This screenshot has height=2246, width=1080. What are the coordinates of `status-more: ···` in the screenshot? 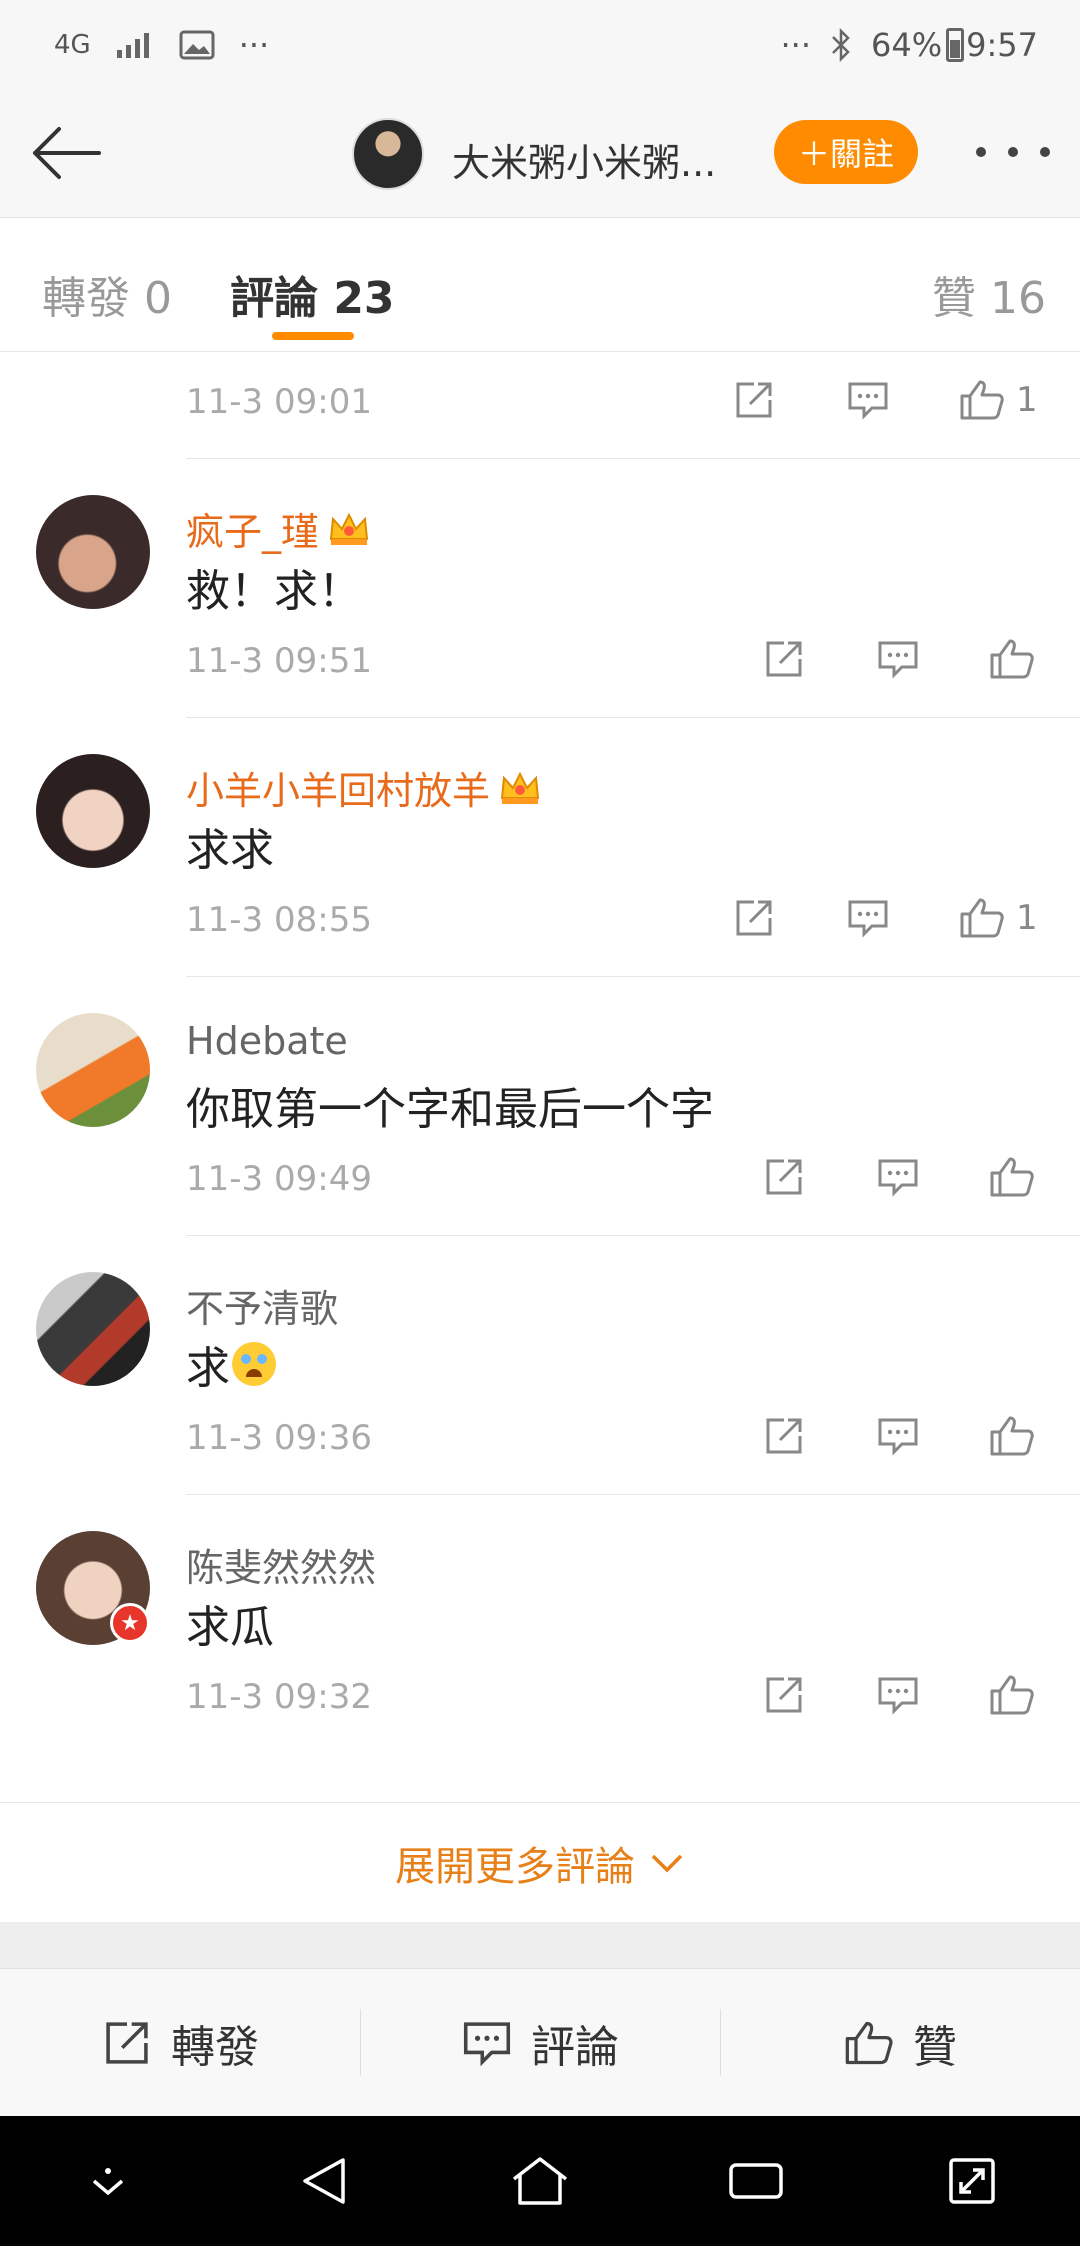 It's located at (254, 45).